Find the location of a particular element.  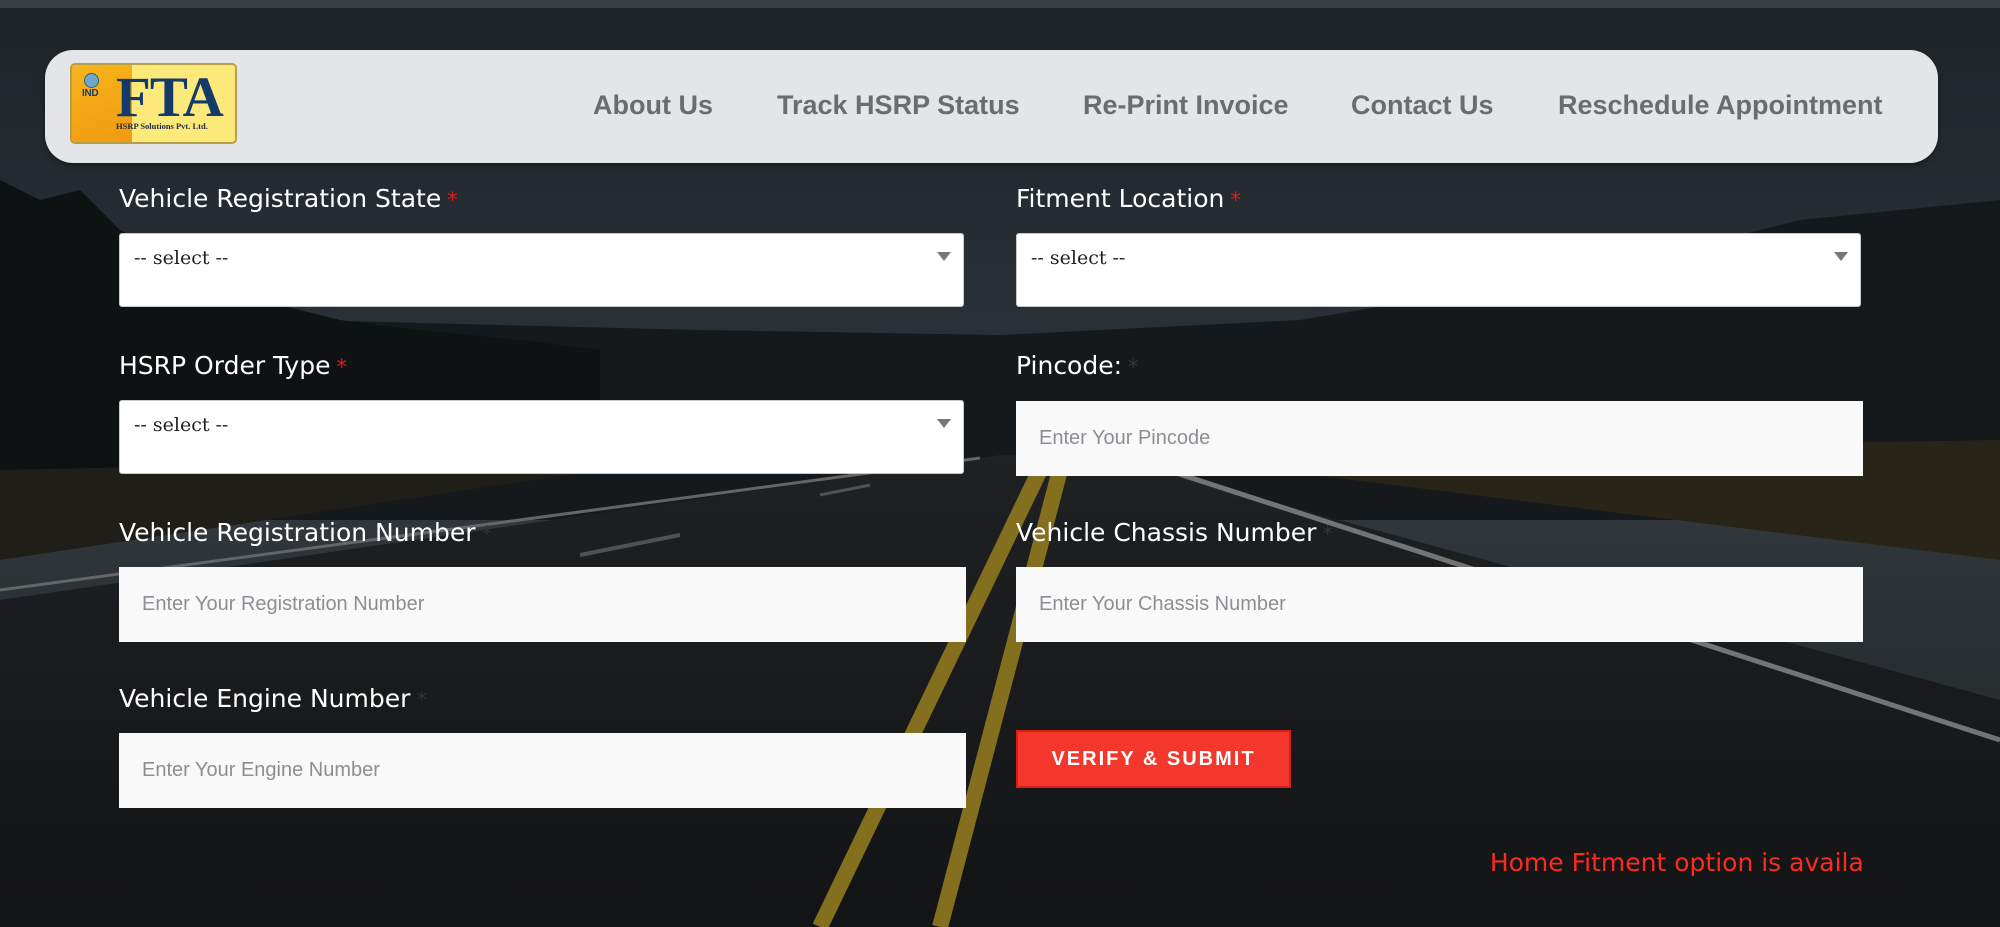

engine-number-label-text: Vehicle Engine Number is located at coordinates (265, 698).